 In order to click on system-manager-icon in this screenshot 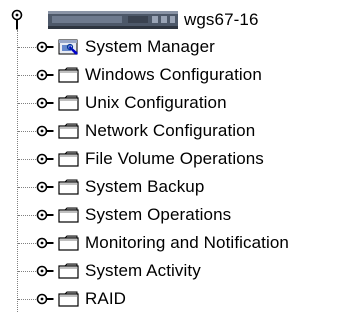, I will do `click(68, 47)`.